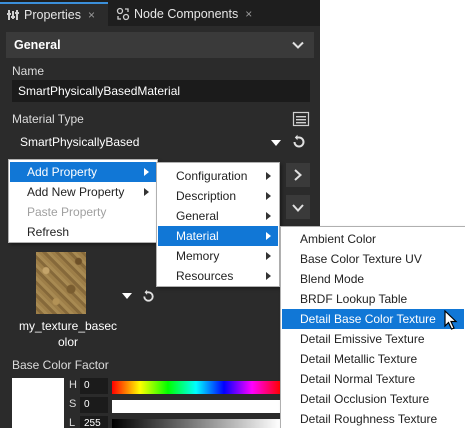  I want to click on menu-item-label: Detail Metallic Texture, so click(359, 359).